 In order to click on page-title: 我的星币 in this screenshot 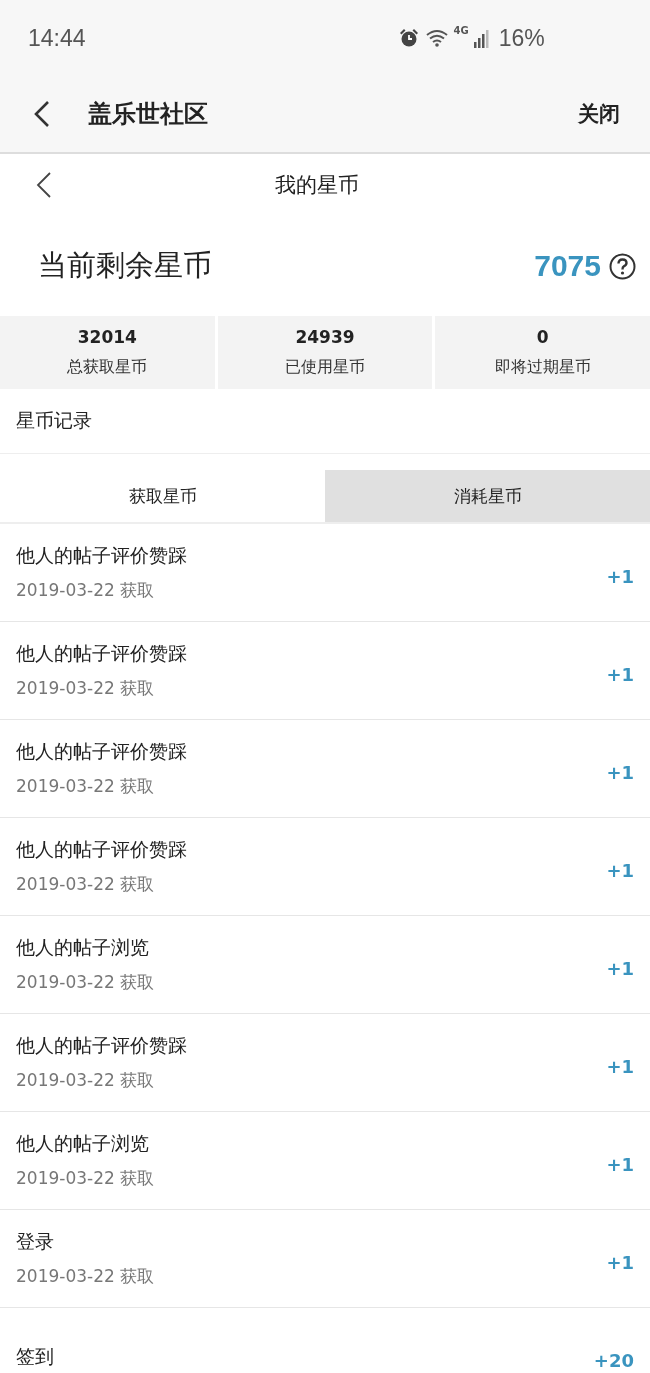, I will do `click(317, 185)`.